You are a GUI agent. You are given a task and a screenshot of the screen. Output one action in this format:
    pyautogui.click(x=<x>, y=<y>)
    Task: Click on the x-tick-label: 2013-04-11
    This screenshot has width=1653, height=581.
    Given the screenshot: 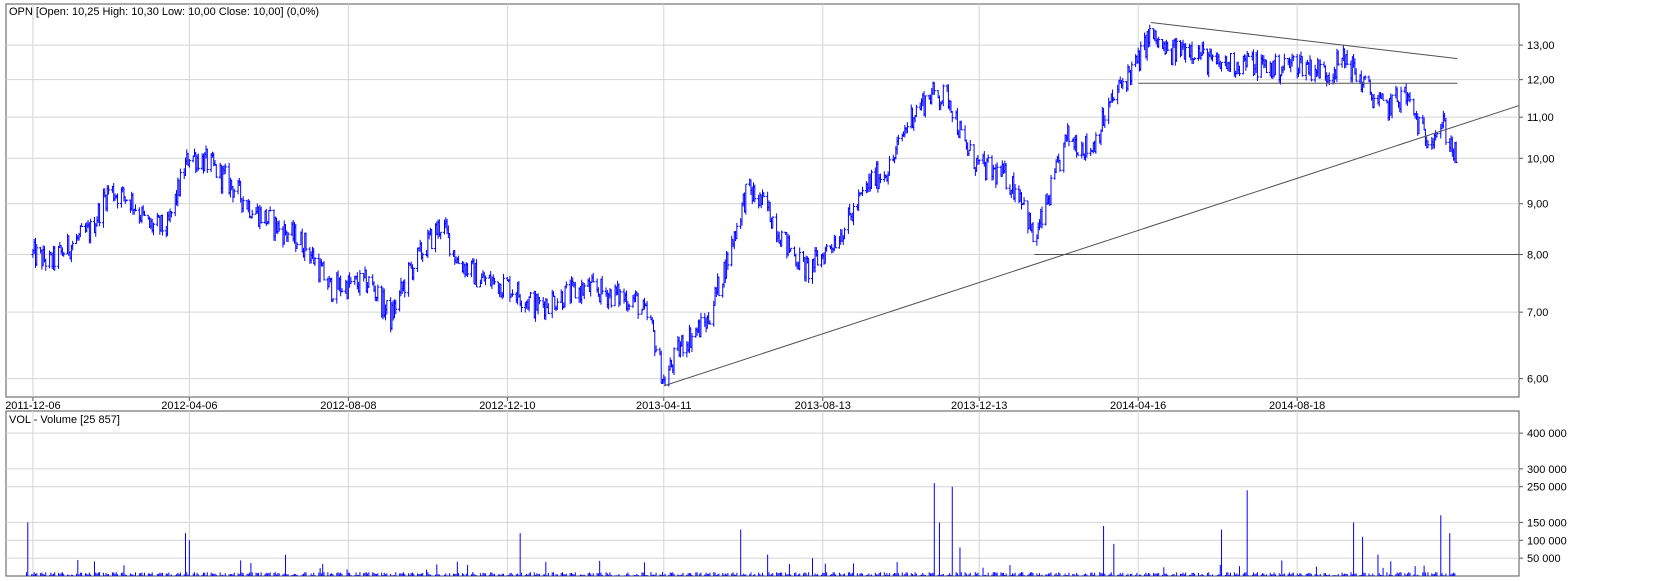 What is the action you would take?
    pyautogui.click(x=663, y=406)
    